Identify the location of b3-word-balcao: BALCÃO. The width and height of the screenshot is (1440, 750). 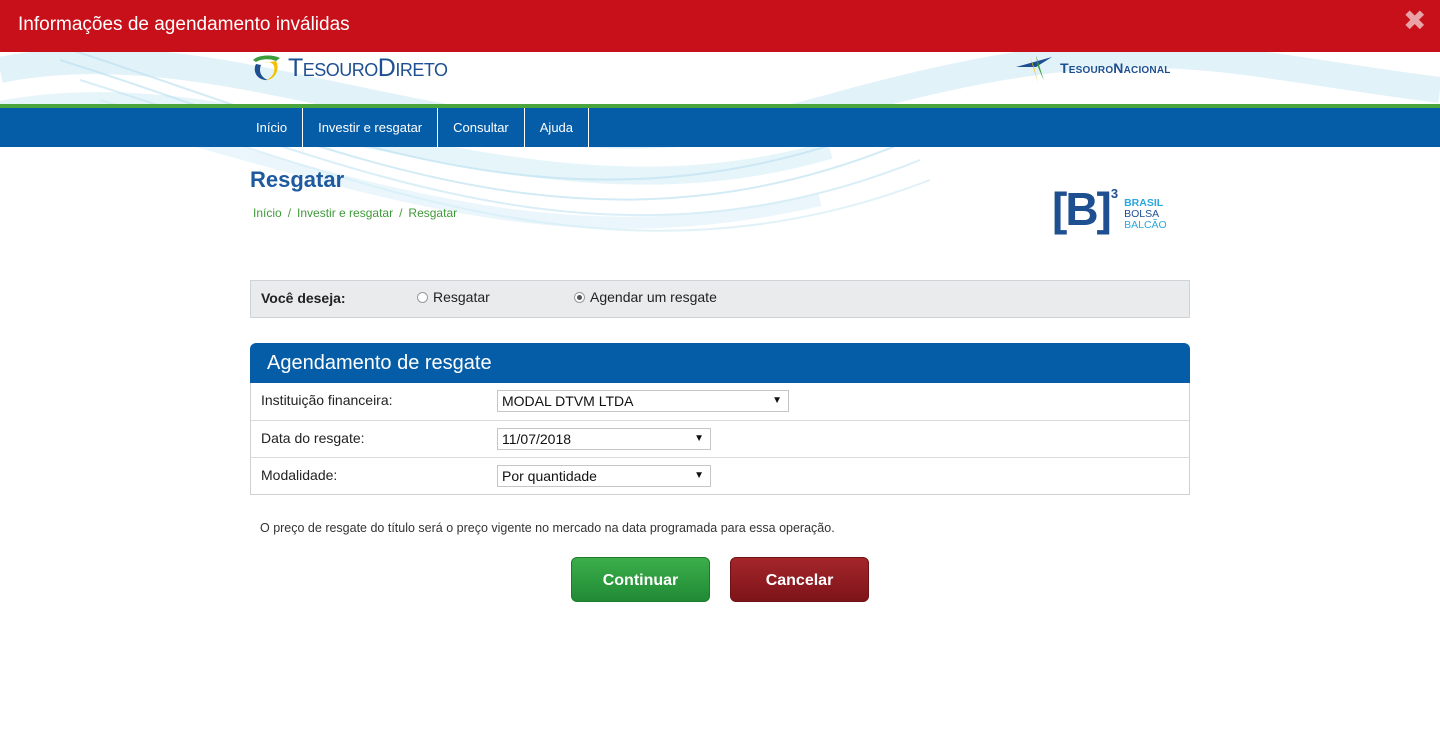
(1145, 225).